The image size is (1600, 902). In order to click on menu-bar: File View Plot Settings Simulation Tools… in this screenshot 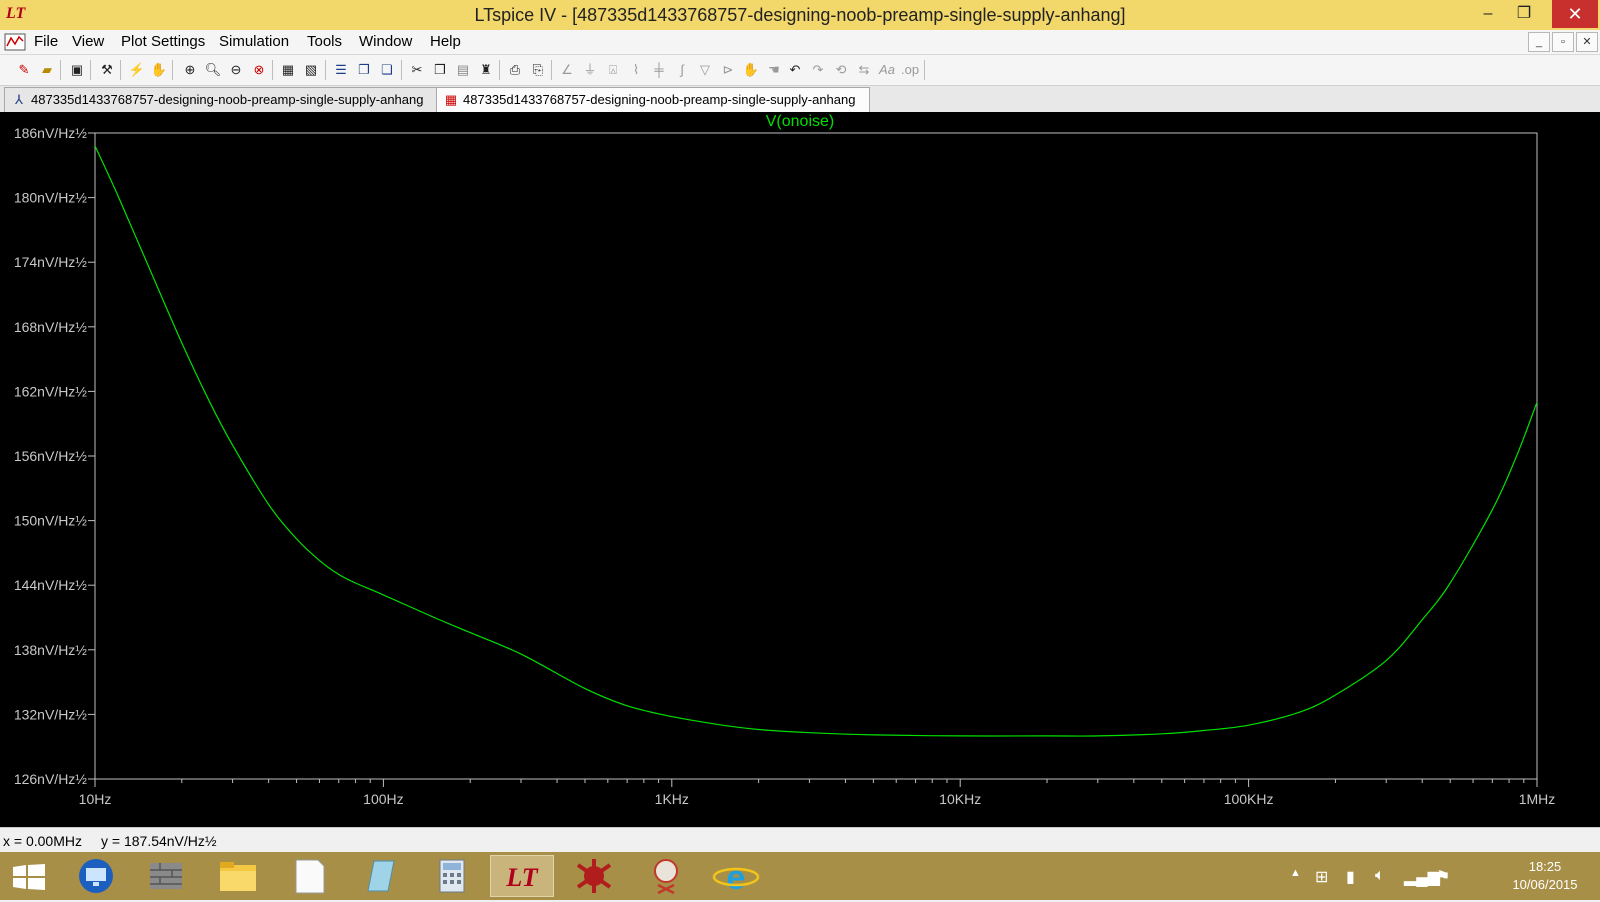, I will do `click(800, 42)`.